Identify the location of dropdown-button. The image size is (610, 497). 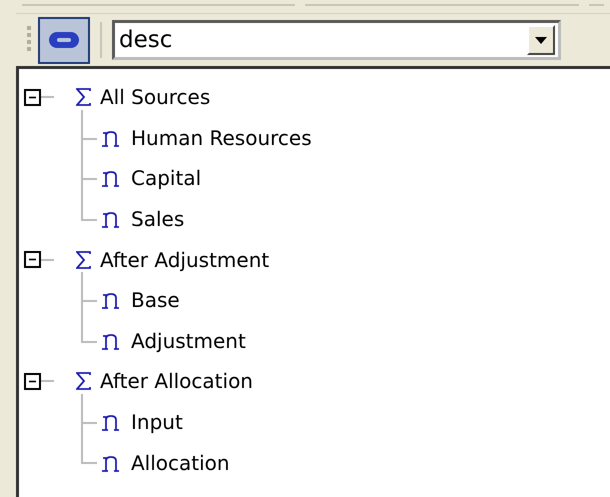
(541, 40).